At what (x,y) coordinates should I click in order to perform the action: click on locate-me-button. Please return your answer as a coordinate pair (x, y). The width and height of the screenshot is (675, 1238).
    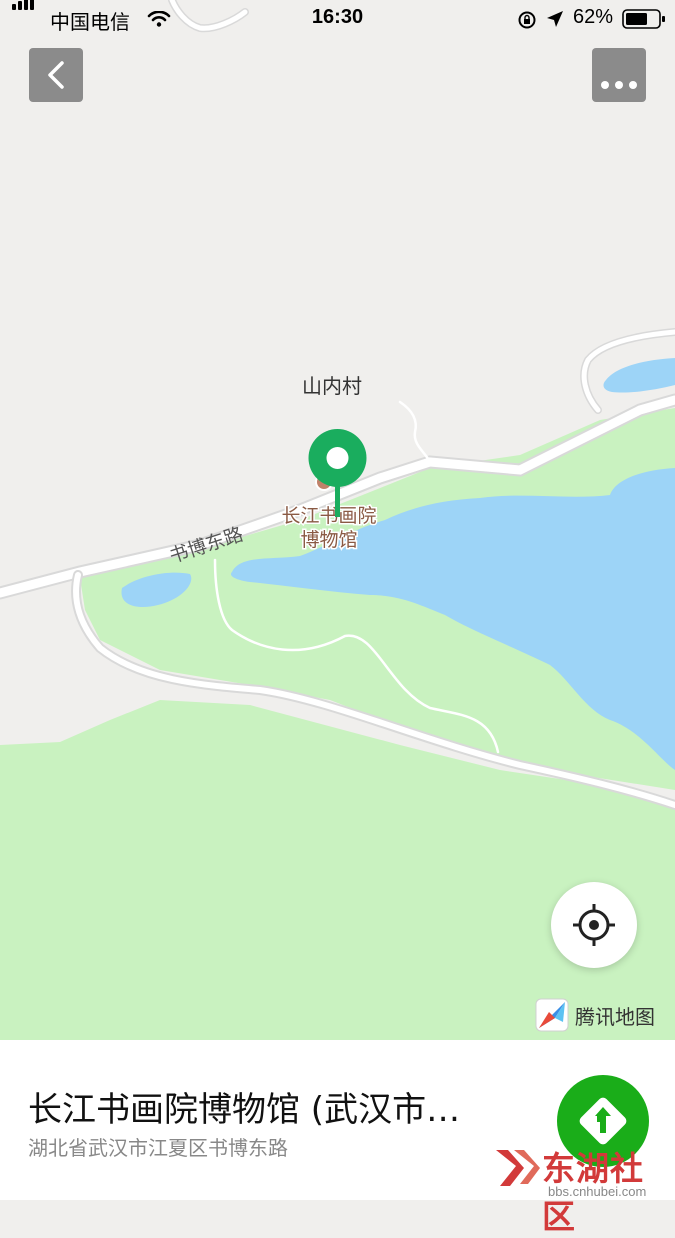
    Looking at the image, I should click on (594, 925).